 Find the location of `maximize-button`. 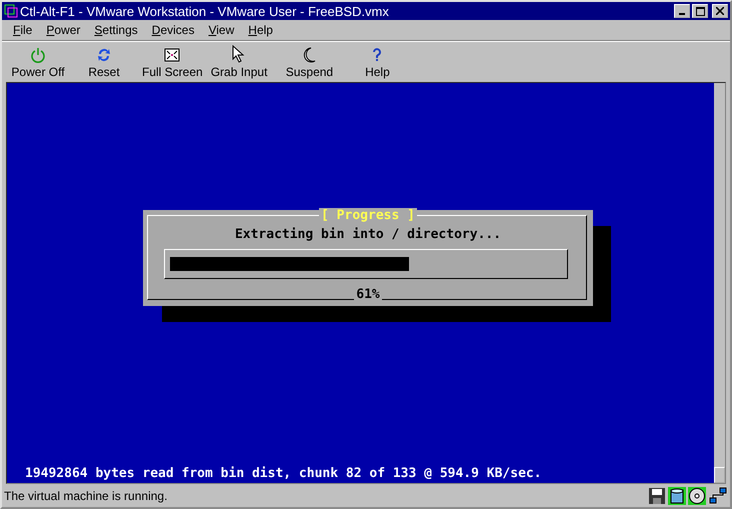

maximize-button is located at coordinates (700, 11).